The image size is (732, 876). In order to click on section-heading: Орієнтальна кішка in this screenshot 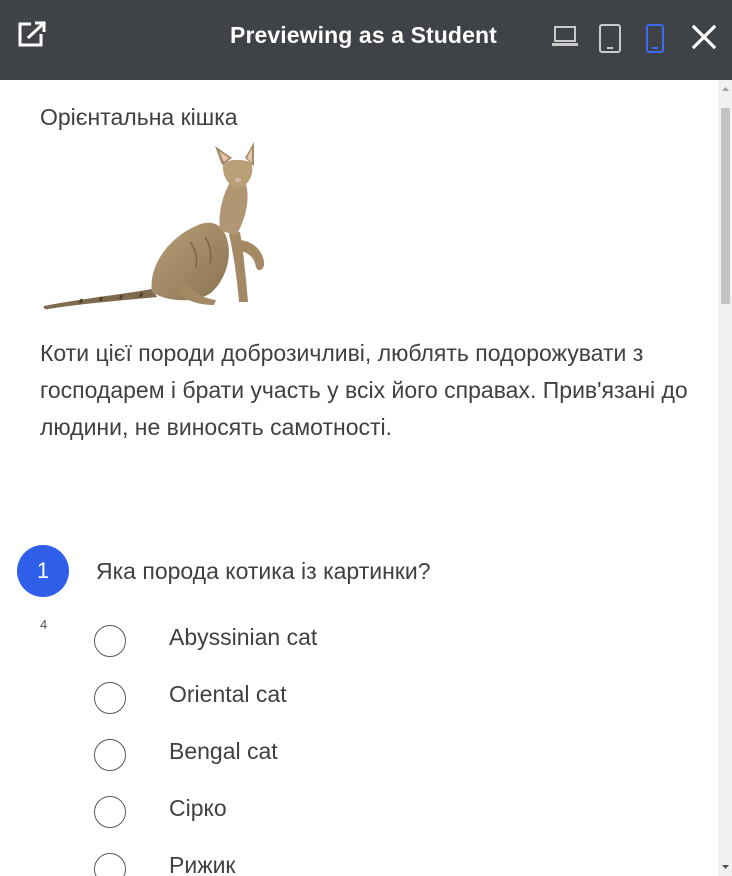, I will do `click(139, 117)`.